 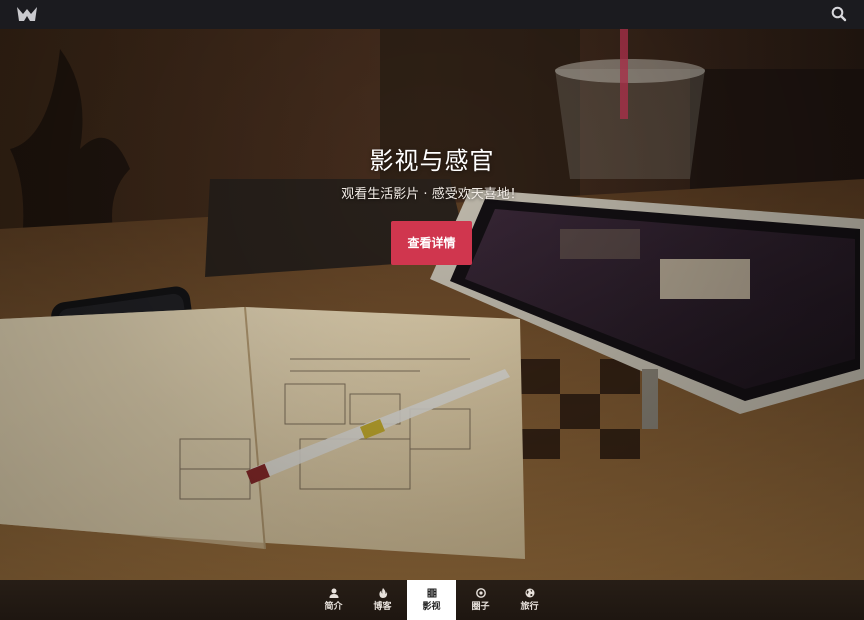 I want to click on top-bar, so click(x=432, y=14).